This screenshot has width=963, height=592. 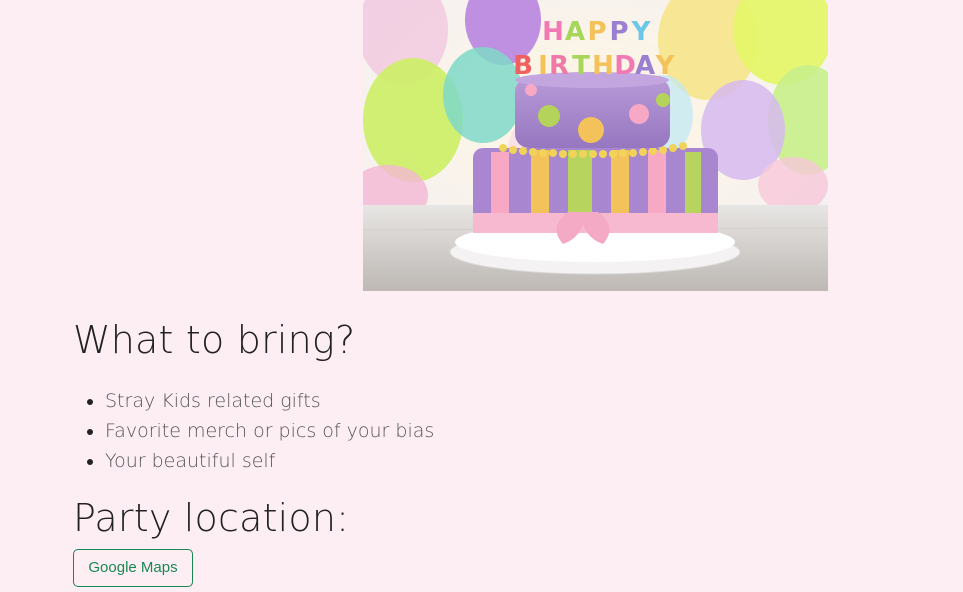 I want to click on bring-list-item: Favorite merch or pics of your bias, so click(x=269, y=431).